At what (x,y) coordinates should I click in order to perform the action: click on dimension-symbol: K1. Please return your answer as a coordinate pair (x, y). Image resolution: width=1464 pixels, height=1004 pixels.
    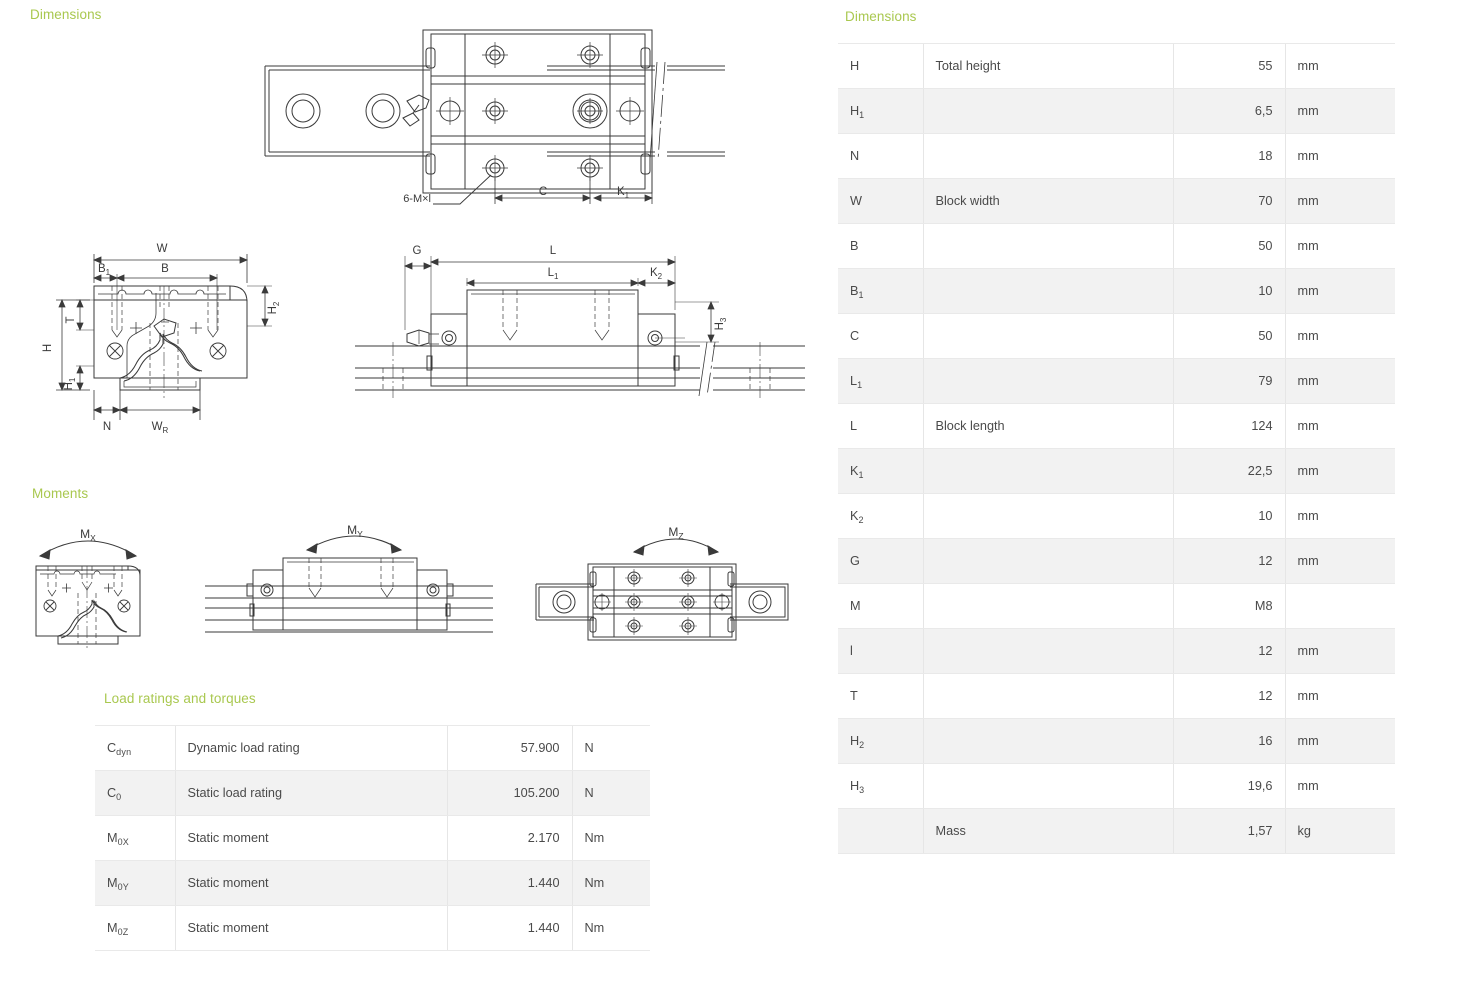
    Looking at the image, I should click on (880, 471).